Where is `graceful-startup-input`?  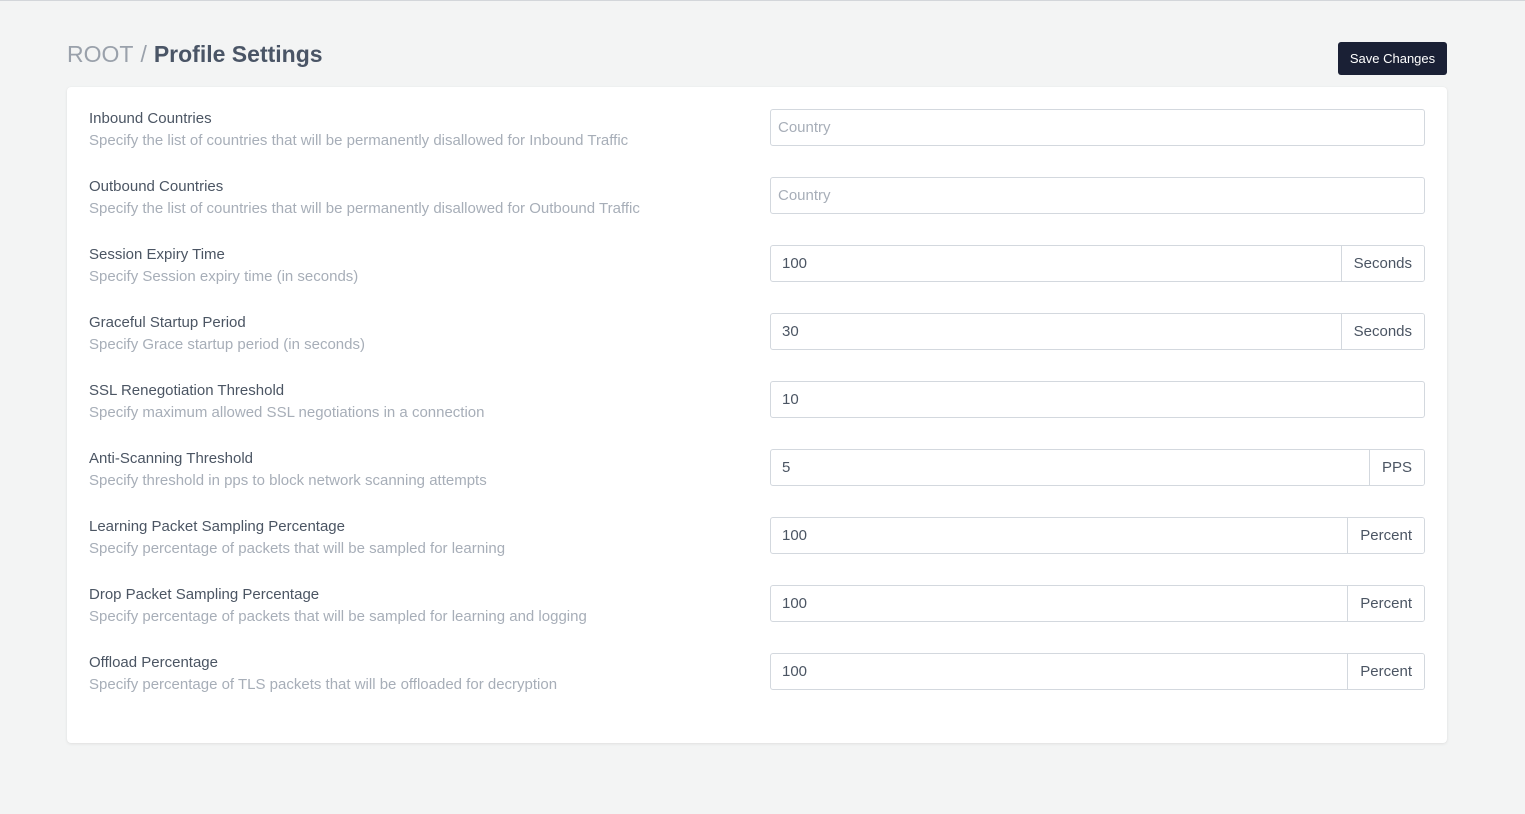 graceful-startup-input is located at coordinates (1056, 331).